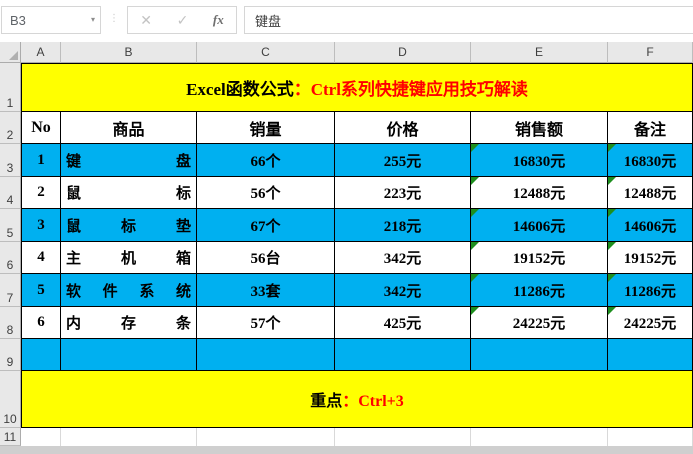  Describe the element at coordinates (403, 193) in the screenshot. I see `cell-D4: 223元` at that location.